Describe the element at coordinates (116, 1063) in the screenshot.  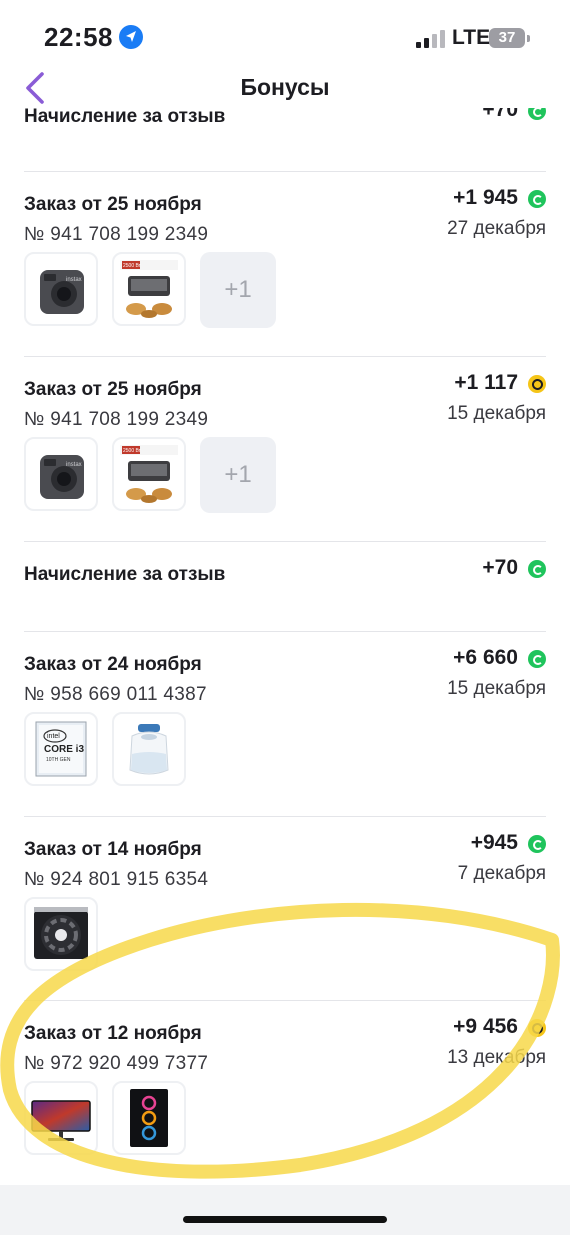
I see `order-number: № 972 920 499 7377` at that location.